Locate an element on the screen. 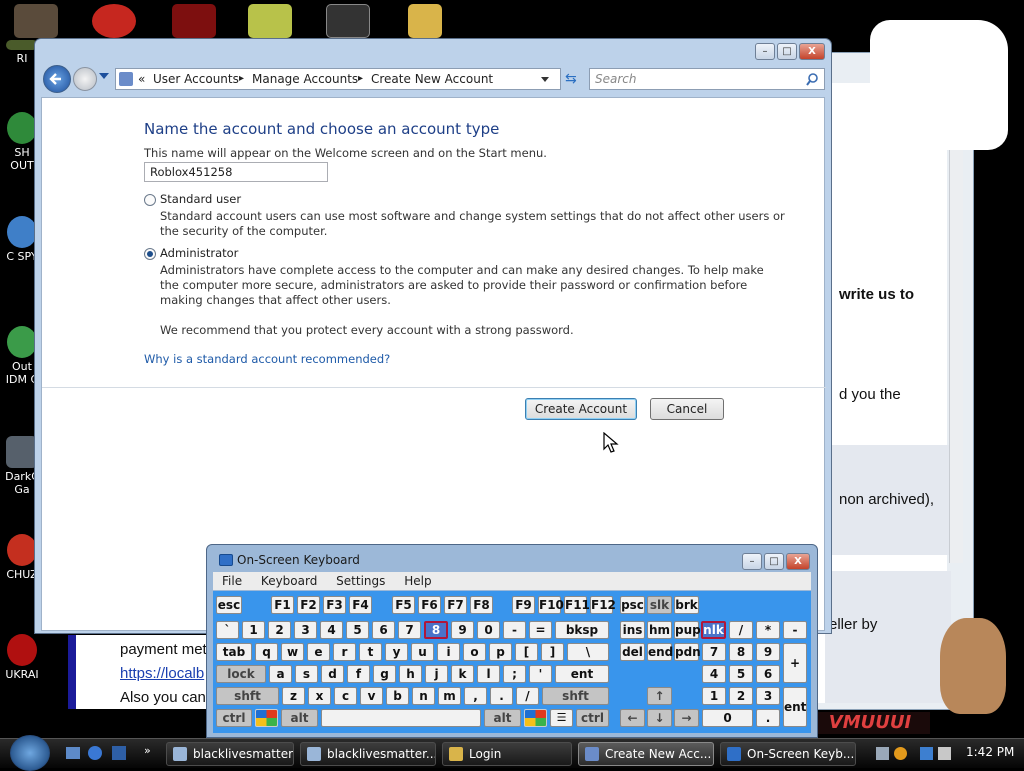 The width and height of the screenshot is (1024, 771). forward-button is located at coordinates (85, 79).